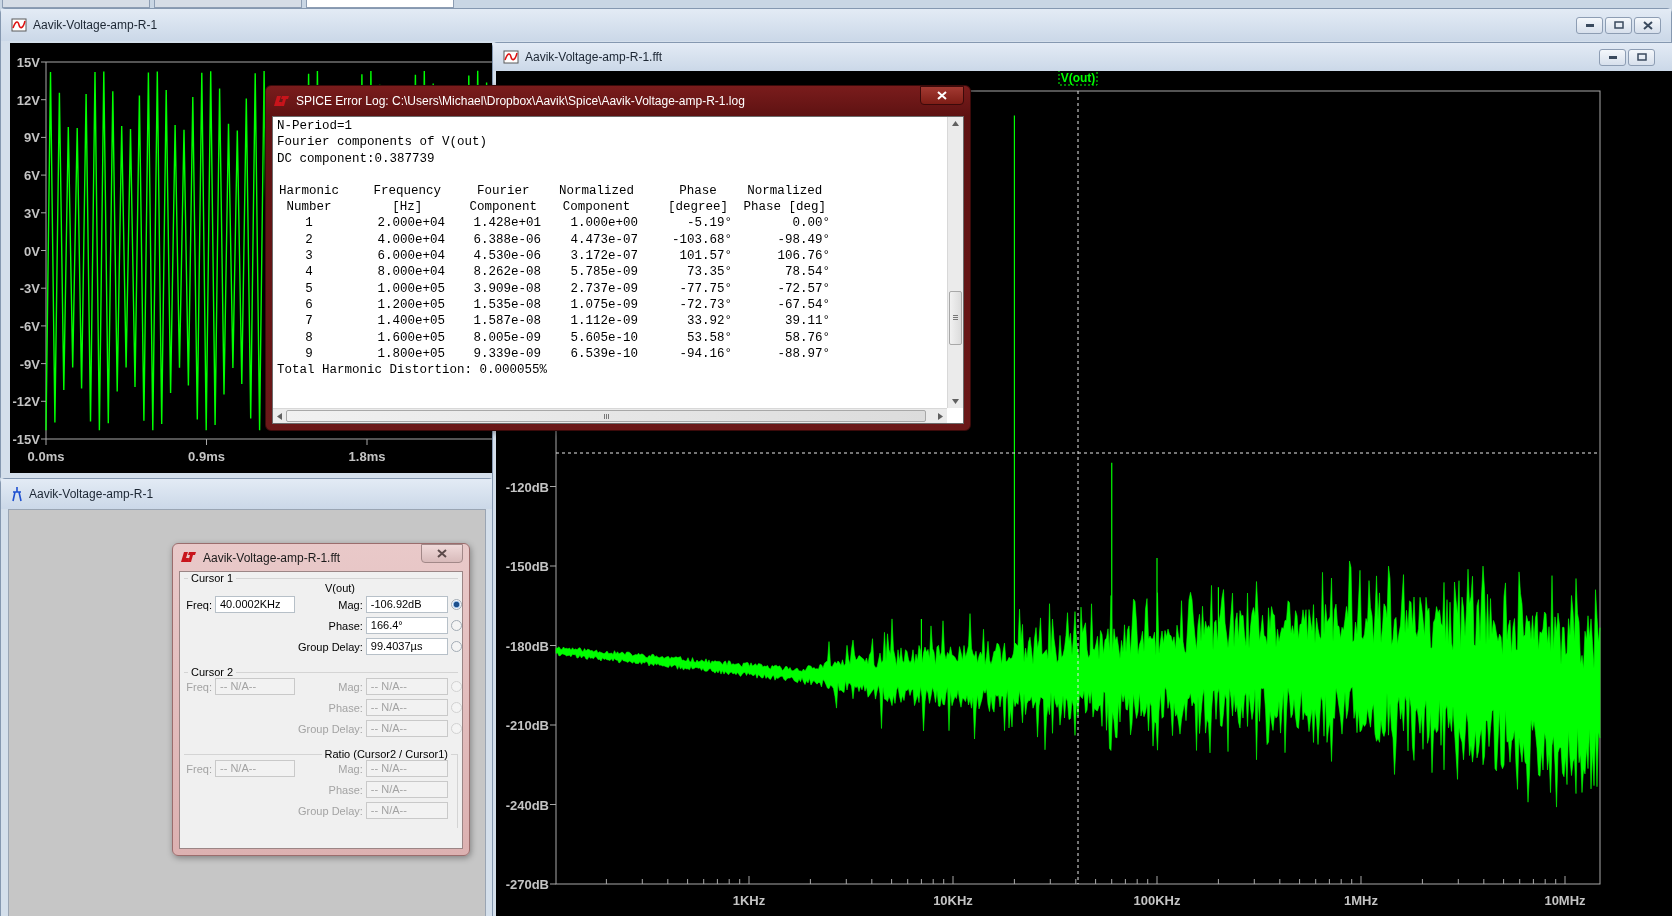  What do you see at coordinates (309, 223) in the screenshot?
I see `table-cell: 1` at bounding box center [309, 223].